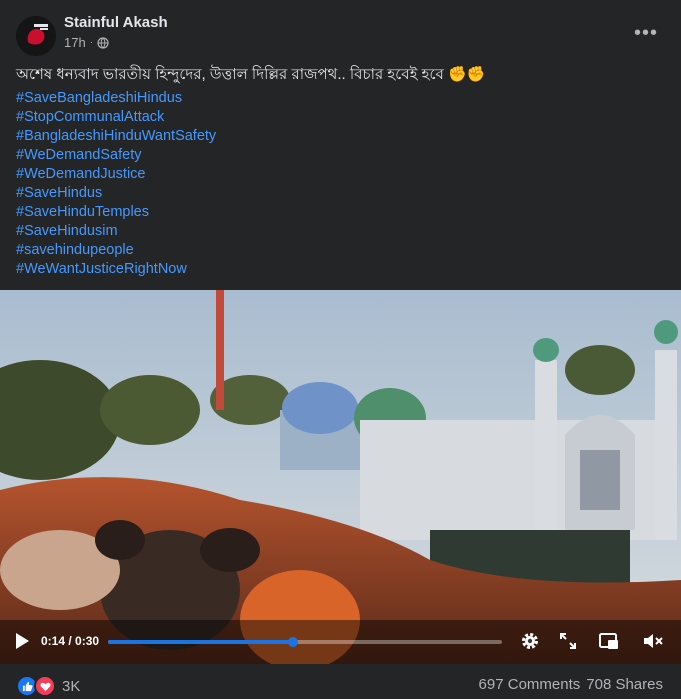  What do you see at coordinates (568, 641) in the screenshot?
I see `fullscreen-icon` at bounding box center [568, 641].